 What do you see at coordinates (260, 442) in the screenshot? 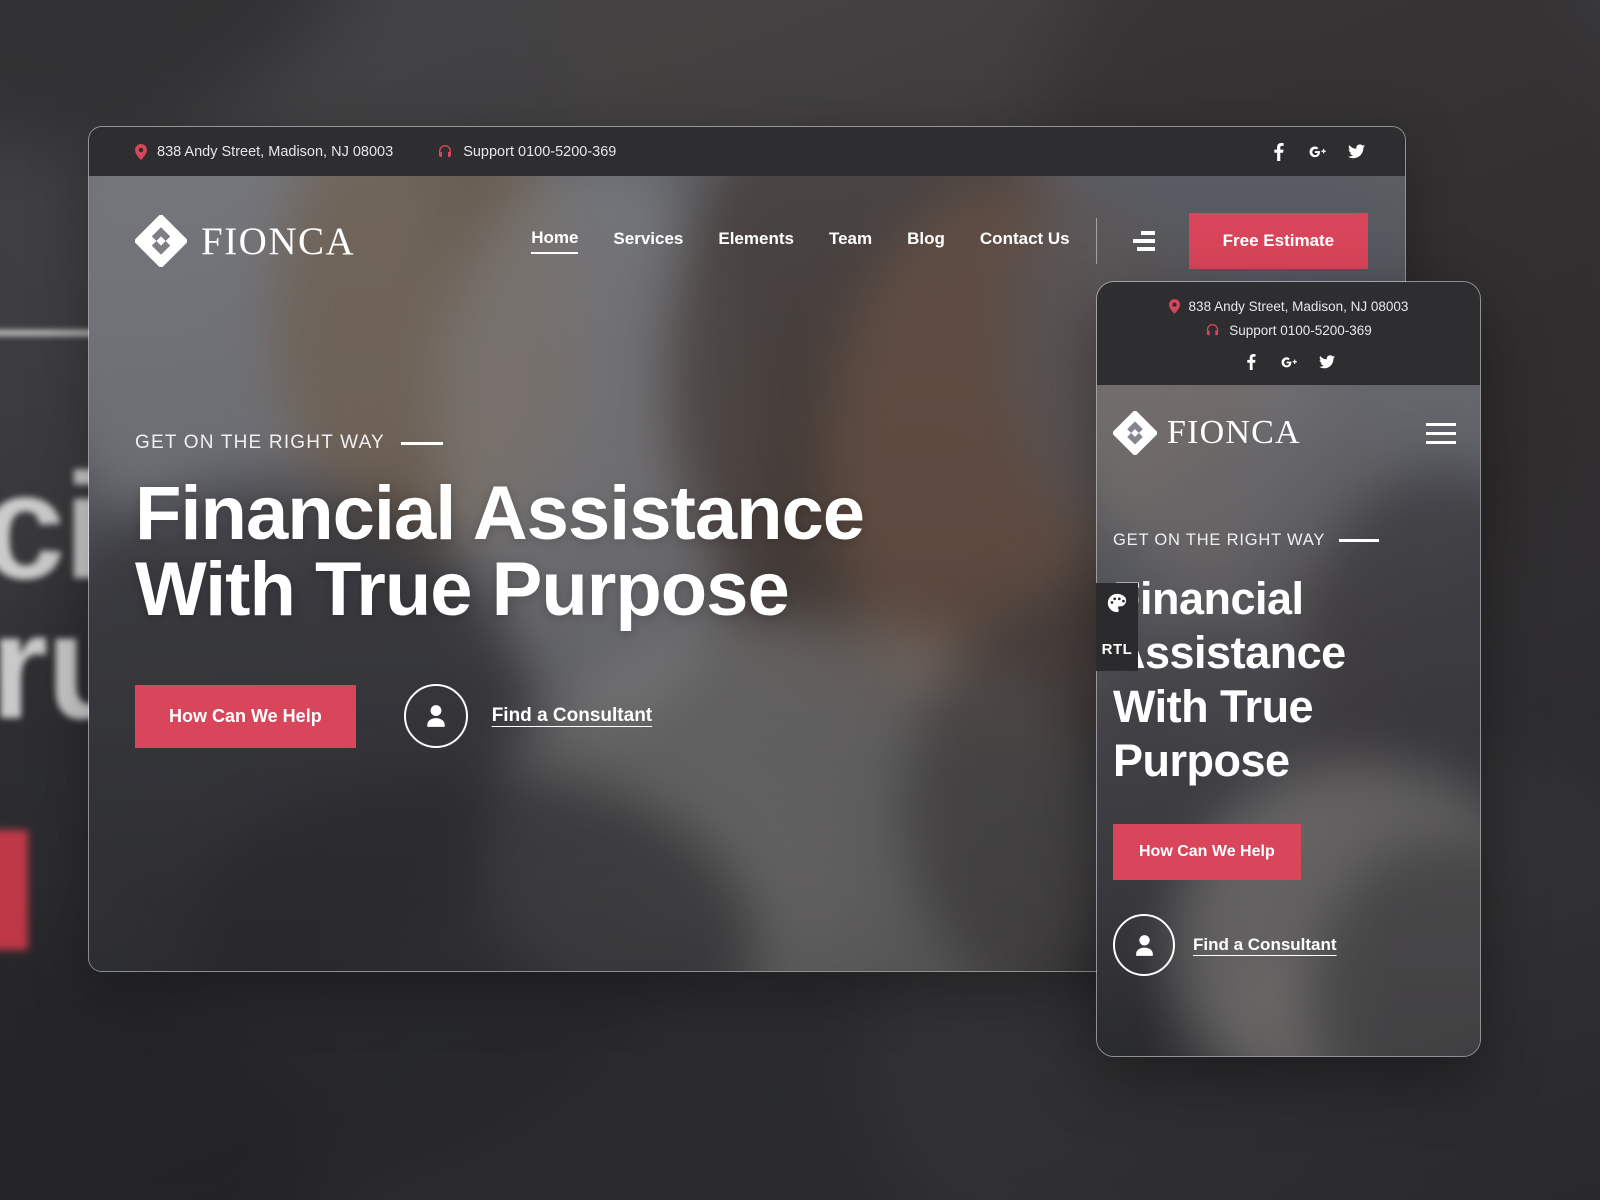
I see `hero-eyebrow-text: GET ON THE RIGHT WAY` at bounding box center [260, 442].